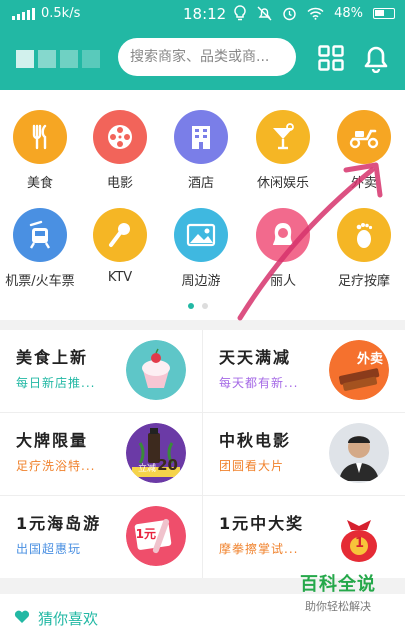  Describe the element at coordinates (264, 13) in the screenshot. I see `mute-bell-icon` at that location.